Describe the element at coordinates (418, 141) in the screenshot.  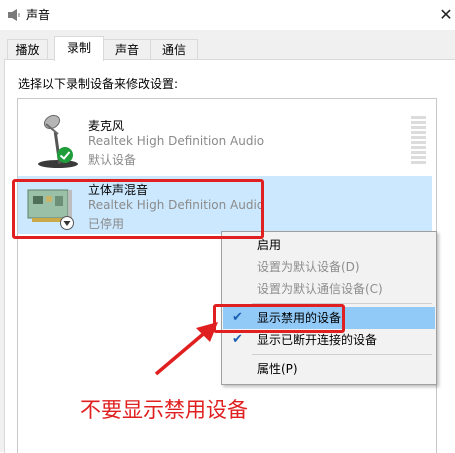
I see `level-meter` at that location.